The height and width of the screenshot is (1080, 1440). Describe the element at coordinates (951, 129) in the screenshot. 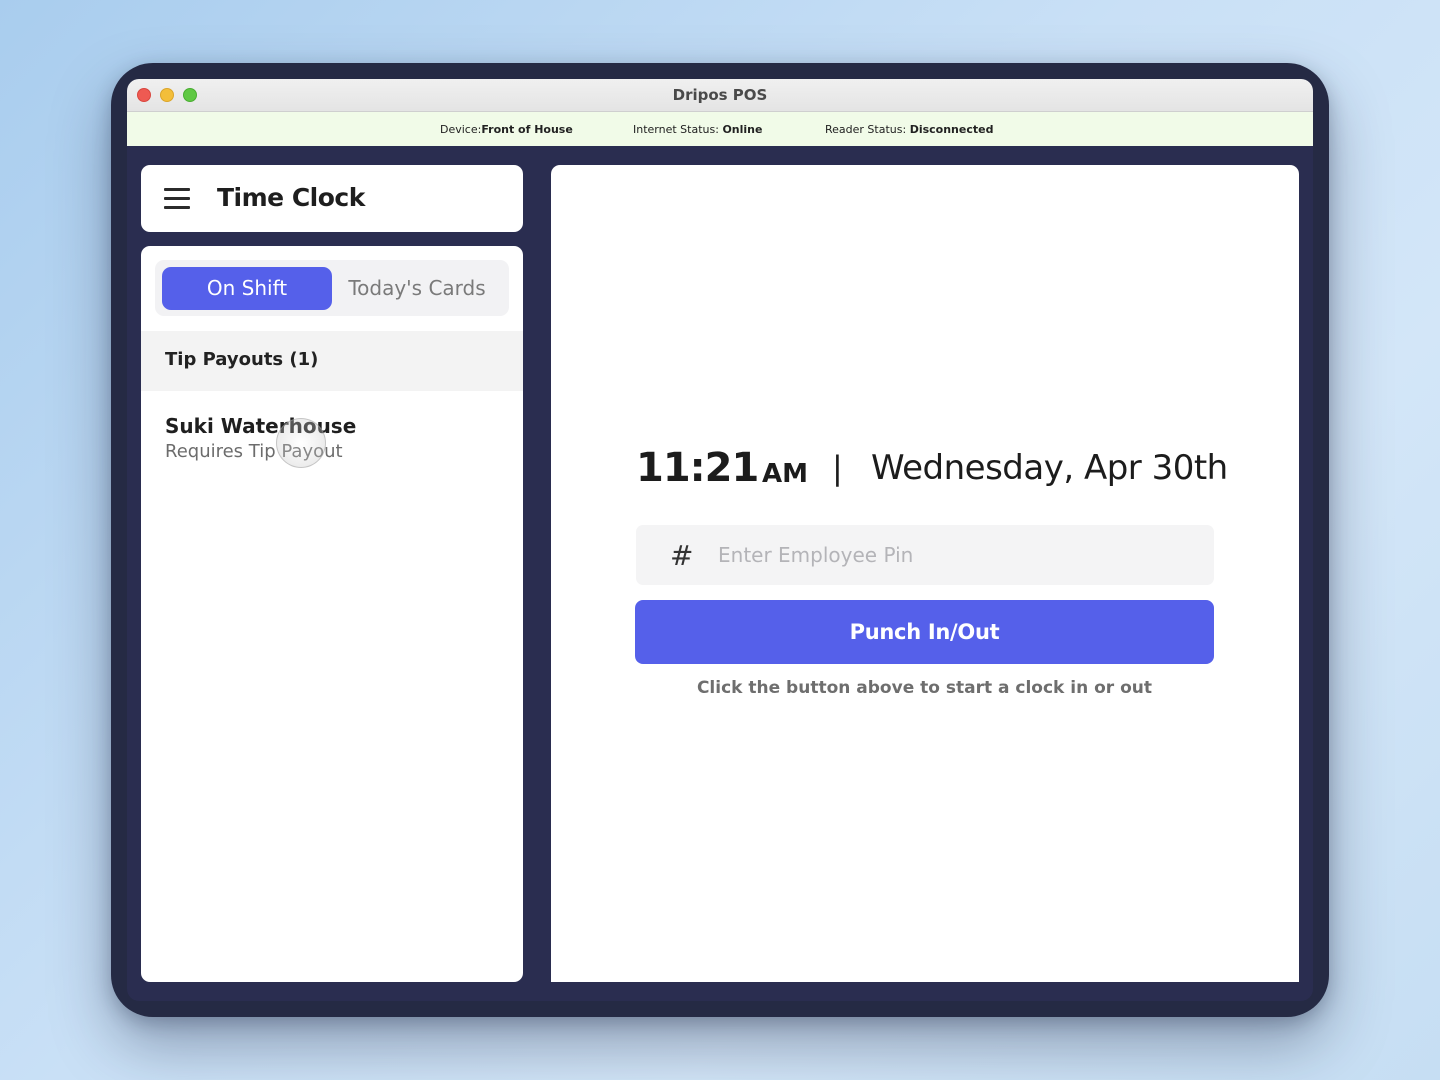

I see `reader-status-value: Disconnected` at that location.